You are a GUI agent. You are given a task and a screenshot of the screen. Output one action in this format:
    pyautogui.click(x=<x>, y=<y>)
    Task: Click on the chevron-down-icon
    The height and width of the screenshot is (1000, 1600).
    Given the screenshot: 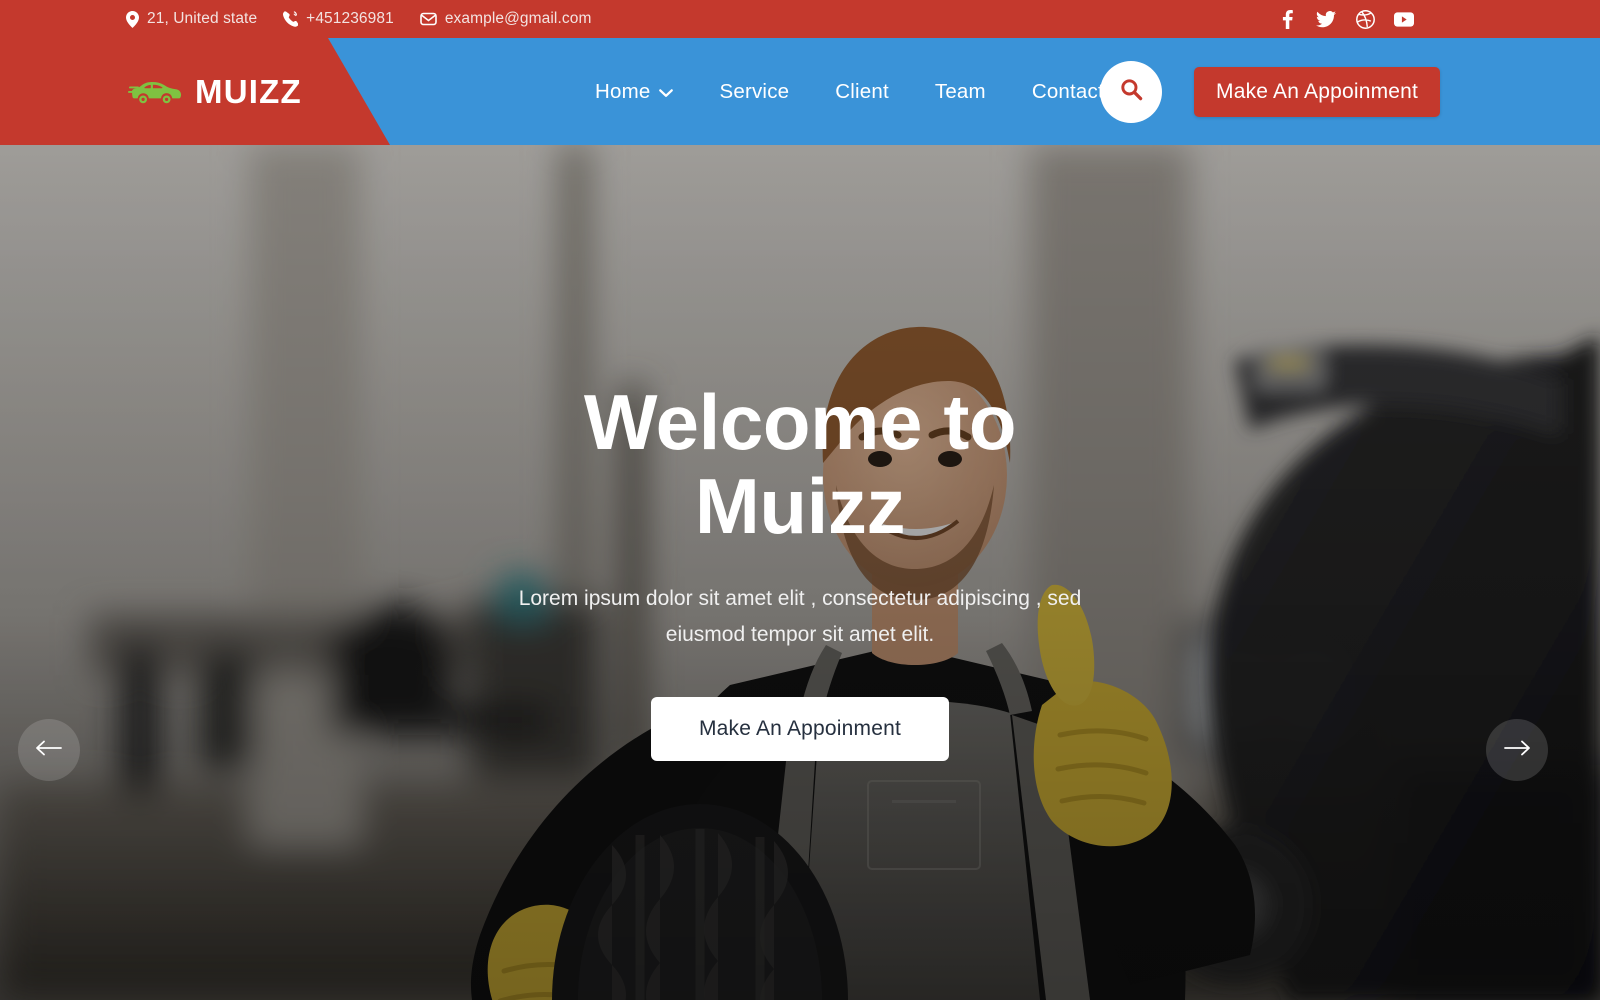 What is the action you would take?
    pyautogui.click(x=666, y=93)
    